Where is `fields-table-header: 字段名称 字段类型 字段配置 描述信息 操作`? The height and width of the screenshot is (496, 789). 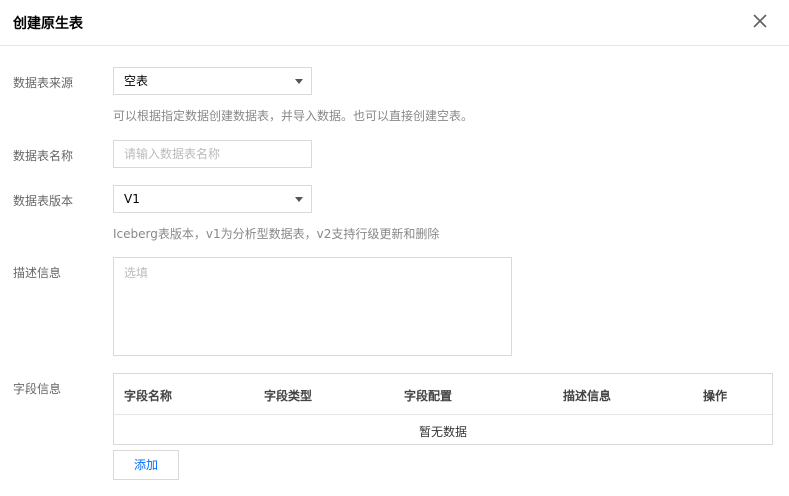
fields-table-header: 字段名称 字段类型 字段配置 描述信息 操作 is located at coordinates (443, 394).